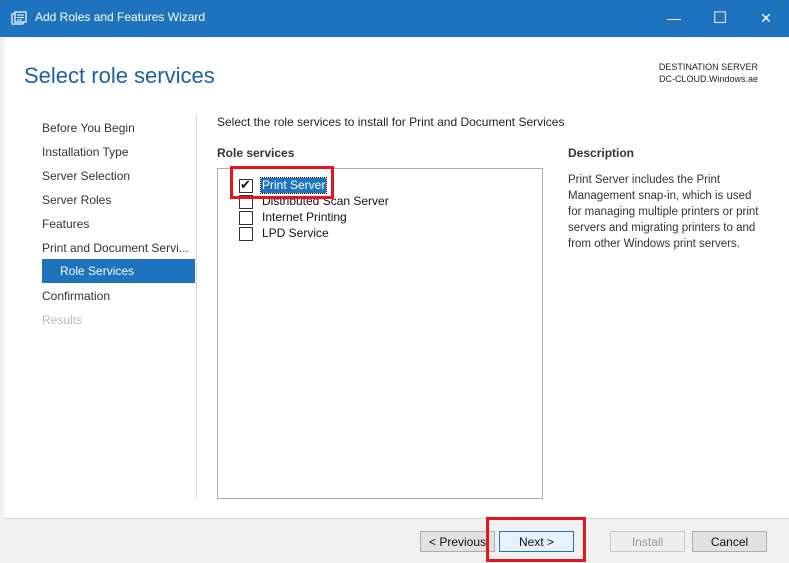 The width and height of the screenshot is (789, 563). Describe the element at coordinates (119, 296) in the screenshot. I see `nav-item-confirmation: Confirmation` at that location.